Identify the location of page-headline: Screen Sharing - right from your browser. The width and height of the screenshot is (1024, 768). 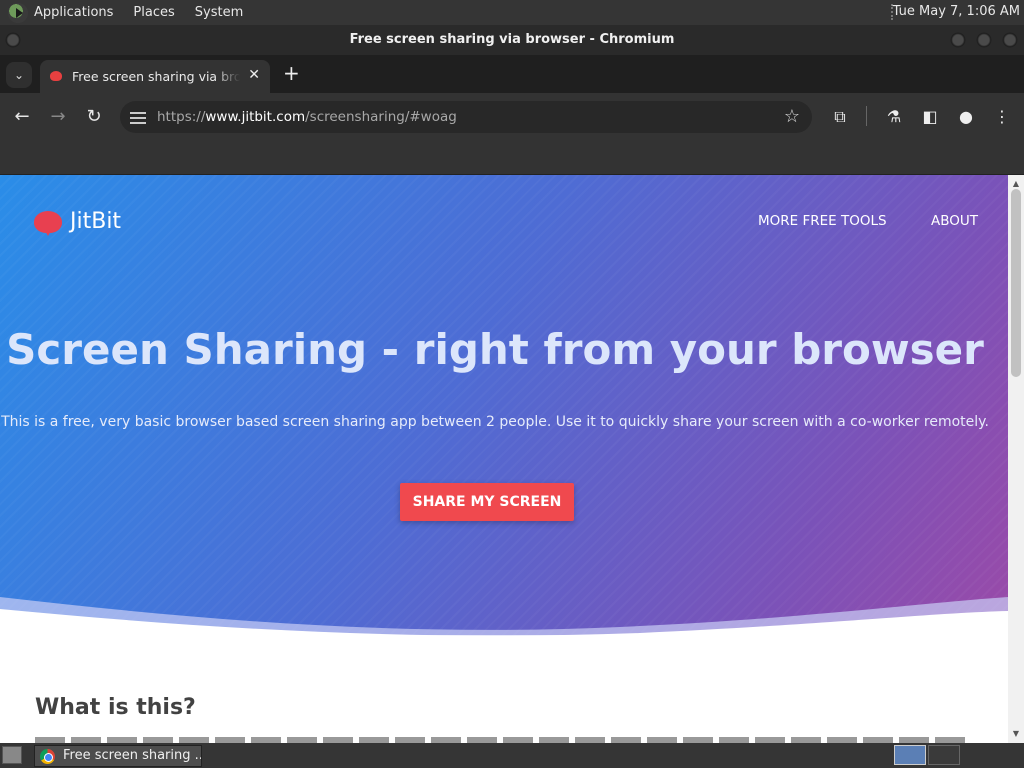
(495, 349).